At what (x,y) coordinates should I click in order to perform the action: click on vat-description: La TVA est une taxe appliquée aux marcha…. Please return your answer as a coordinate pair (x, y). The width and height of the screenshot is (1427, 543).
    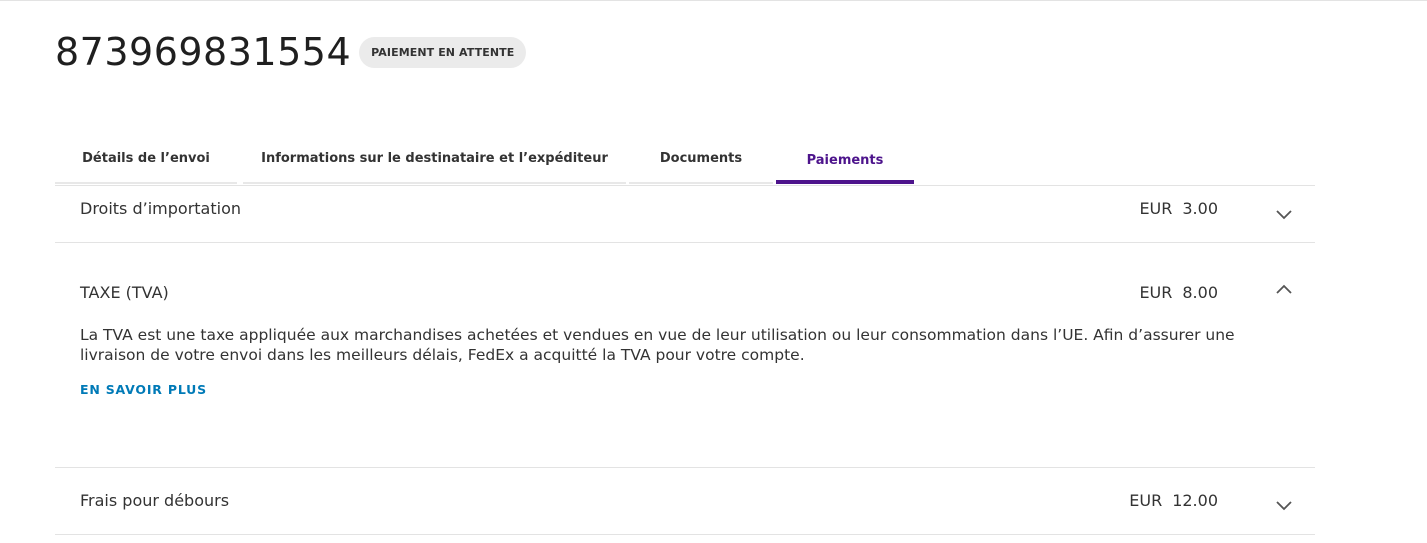
    Looking at the image, I should click on (657, 345).